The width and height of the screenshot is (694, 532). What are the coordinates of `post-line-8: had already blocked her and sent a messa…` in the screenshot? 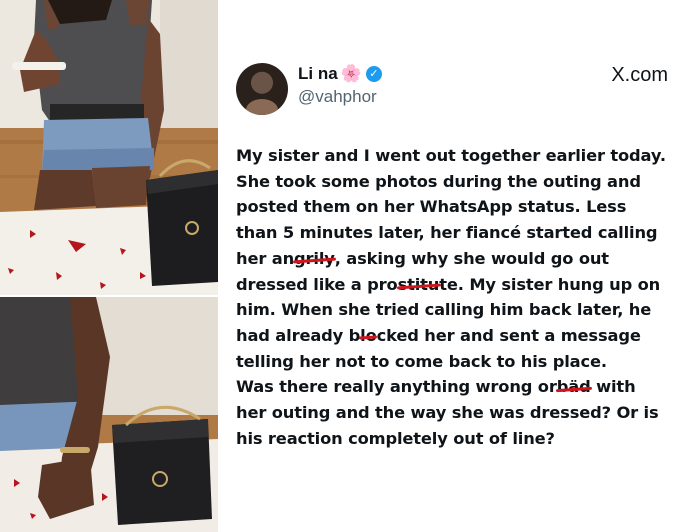 It's located at (464, 336).